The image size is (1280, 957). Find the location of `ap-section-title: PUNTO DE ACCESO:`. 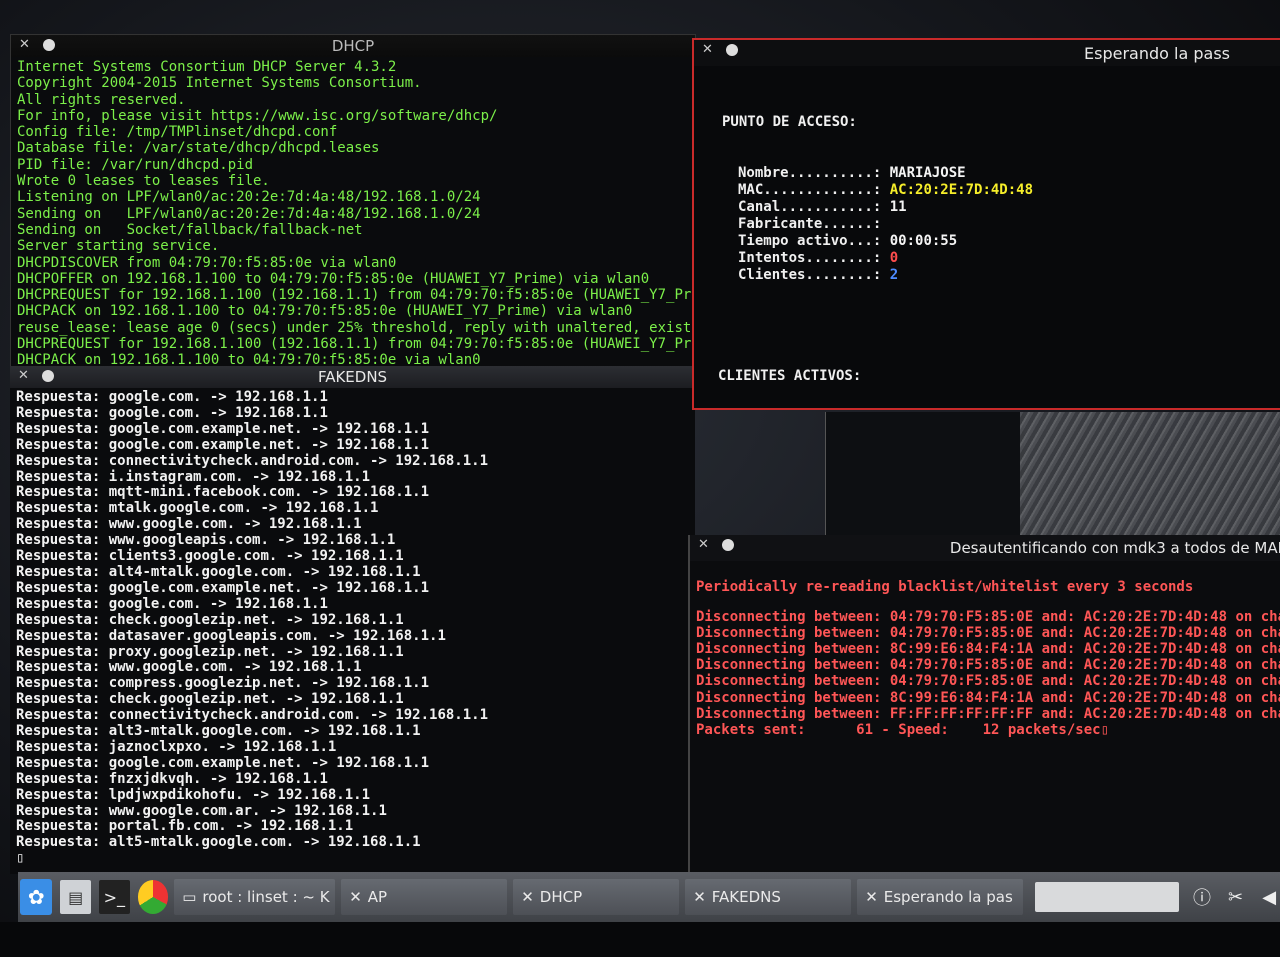

ap-section-title: PUNTO DE ACCESO: is located at coordinates (789, 122).